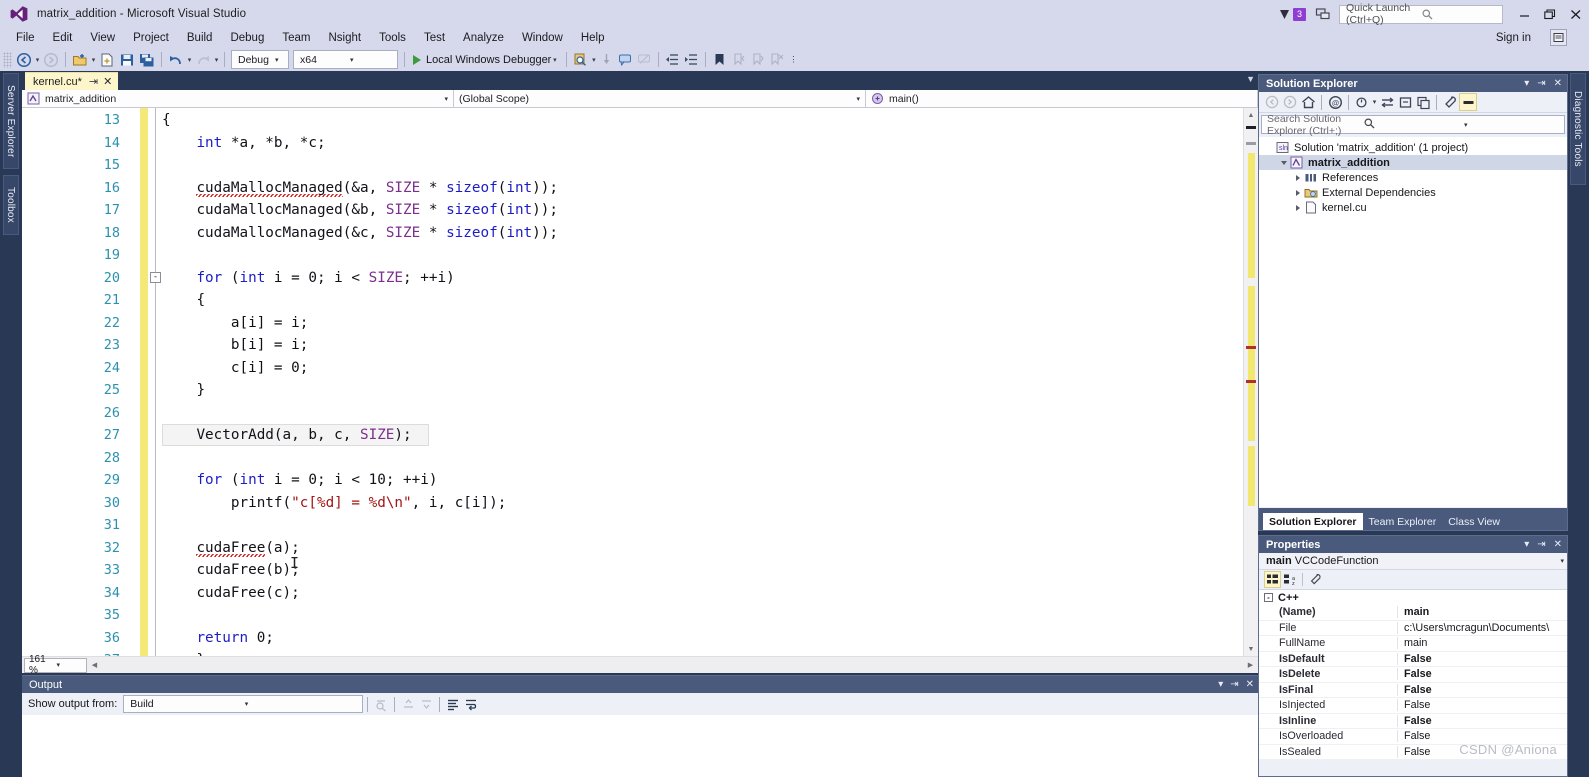 Image resolution: width=1589 pixels, height=777 pixels. What do you see at coordinates (640, 143) in the screenshot?
I see `code-line: 14 int *a, *b, *c;` at bounding box center [640, 143].